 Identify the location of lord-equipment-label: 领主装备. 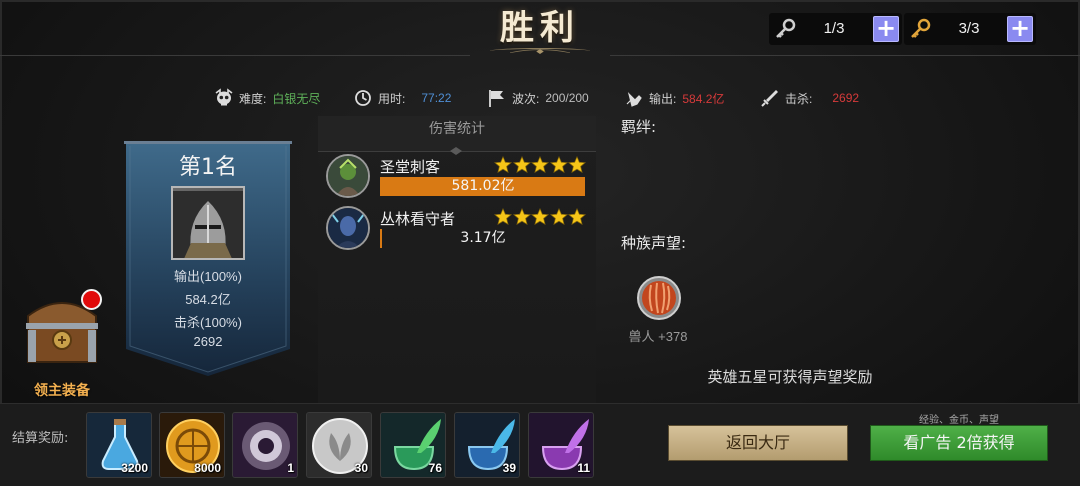
(62, 390).